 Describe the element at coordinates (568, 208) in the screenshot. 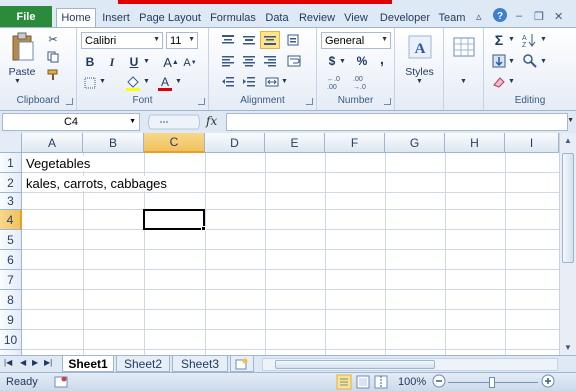

I see `vertical-scroll-thumb` at that location.